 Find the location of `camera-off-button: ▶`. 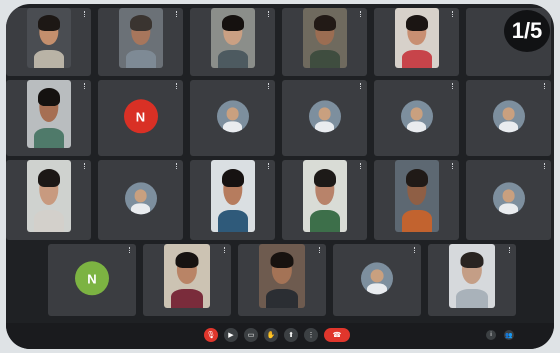

camera-off-button: ▶ is located at coordinates (231, 335).